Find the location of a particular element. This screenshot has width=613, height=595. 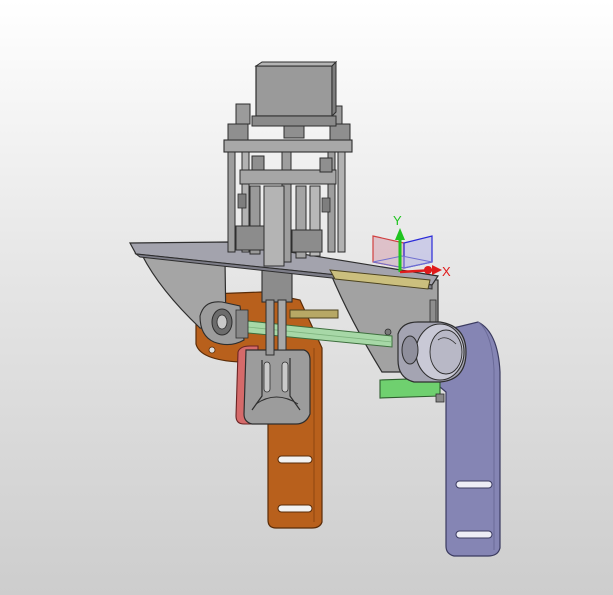

y-axis-arrowhead-icon is located at coordinates (400, 234).